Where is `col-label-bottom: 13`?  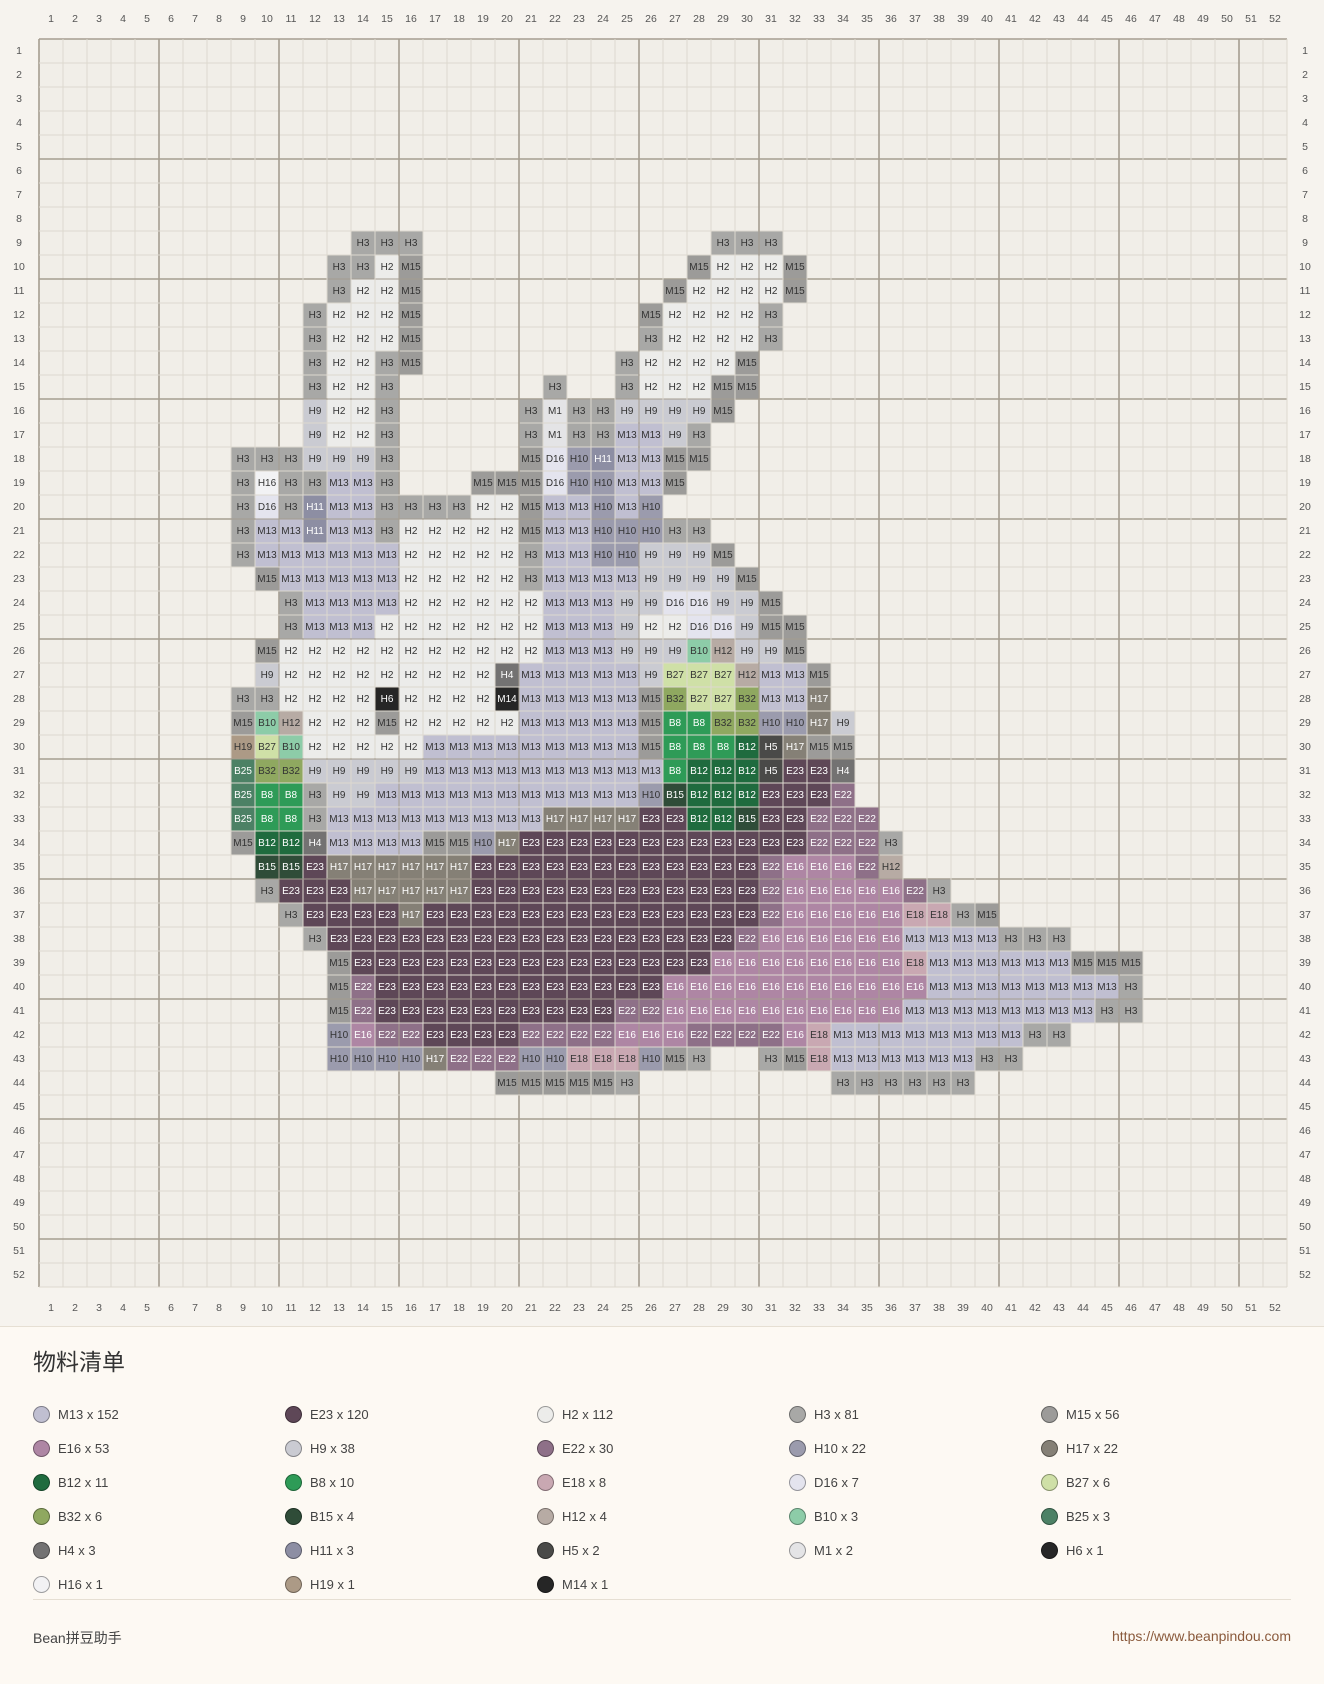
col-label-bottom: 13 is located at coordinates (339, 1308).